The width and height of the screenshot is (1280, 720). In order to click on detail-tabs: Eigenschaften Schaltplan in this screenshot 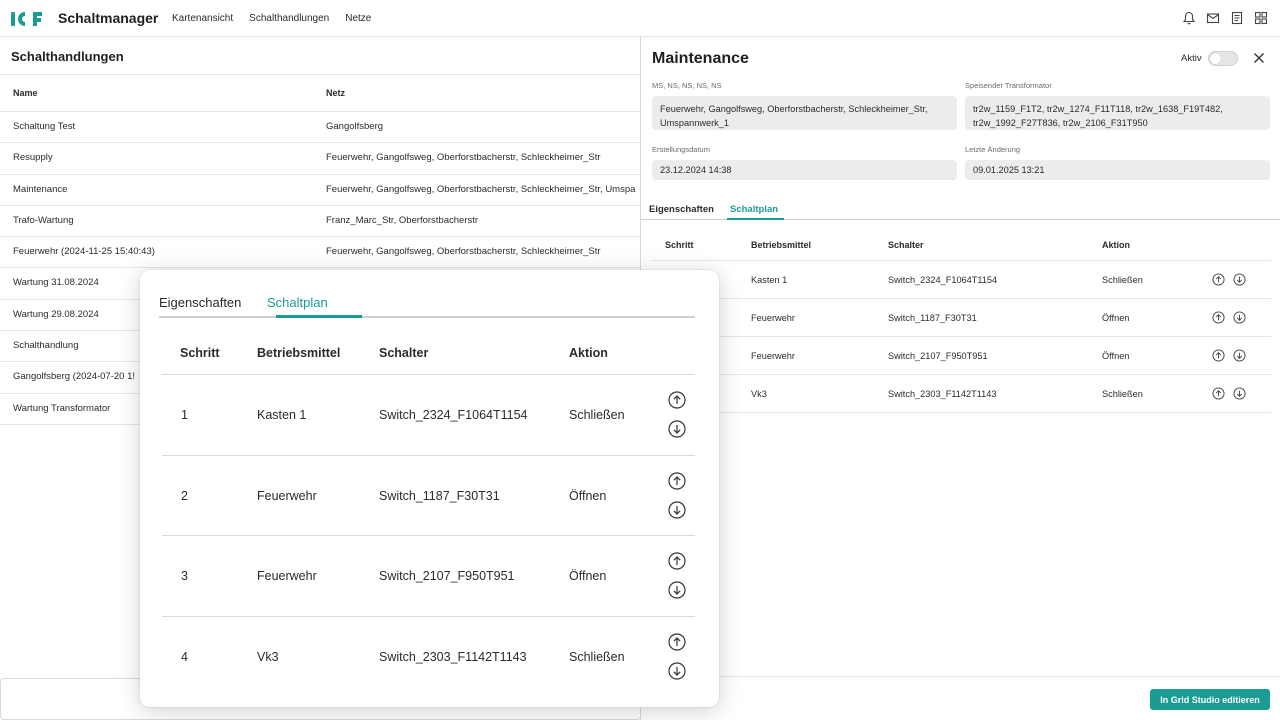, I will do `click(960, 210)`.